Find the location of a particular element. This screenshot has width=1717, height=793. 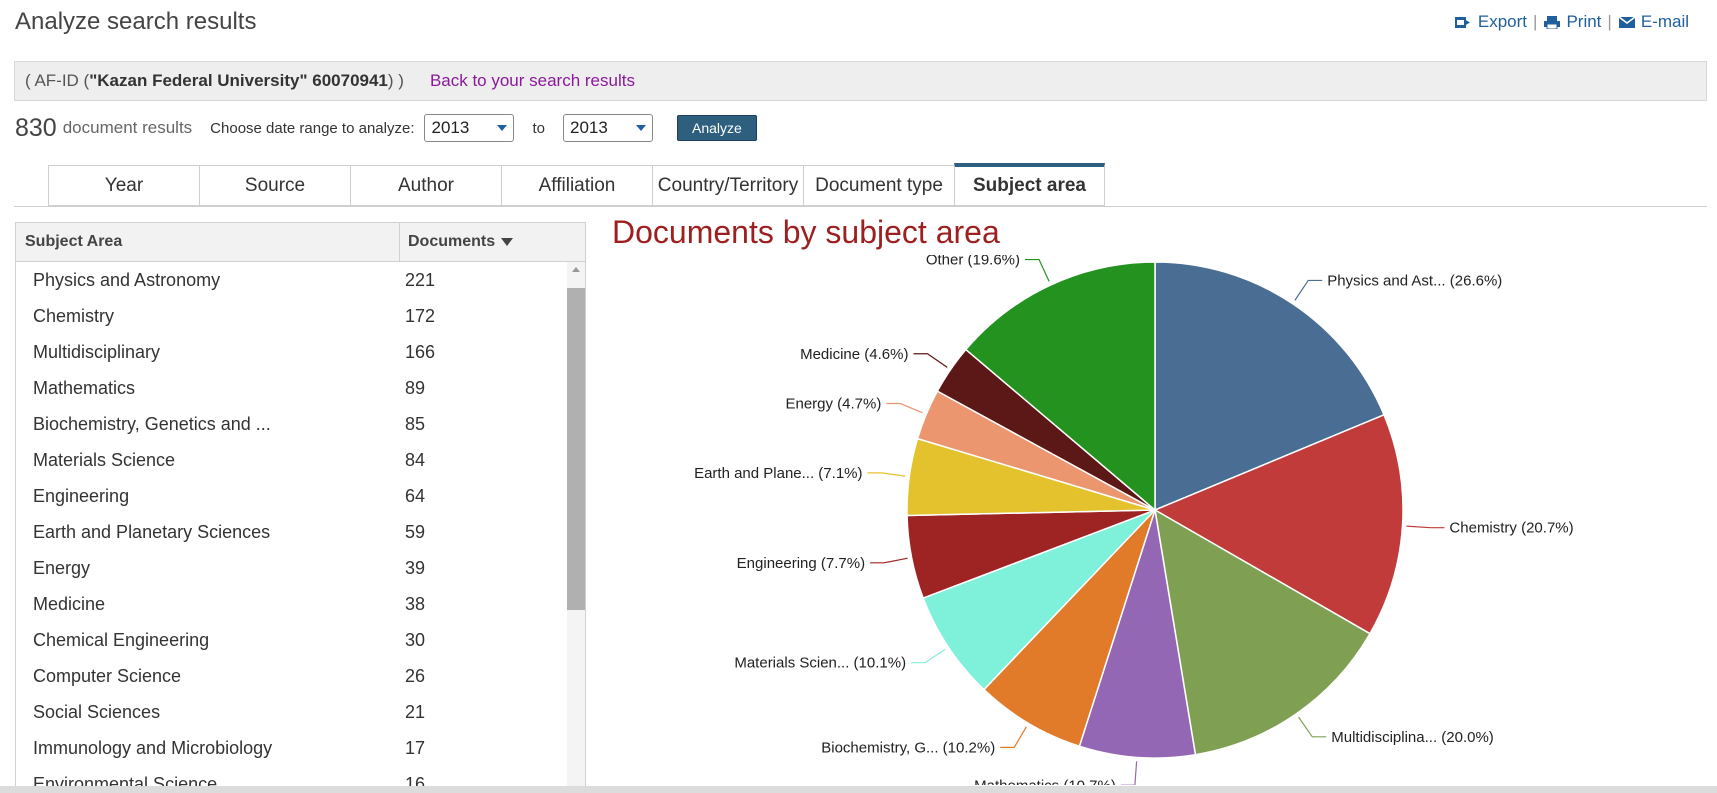

table-row: Energy 39 is located at coordinates (291, 568).